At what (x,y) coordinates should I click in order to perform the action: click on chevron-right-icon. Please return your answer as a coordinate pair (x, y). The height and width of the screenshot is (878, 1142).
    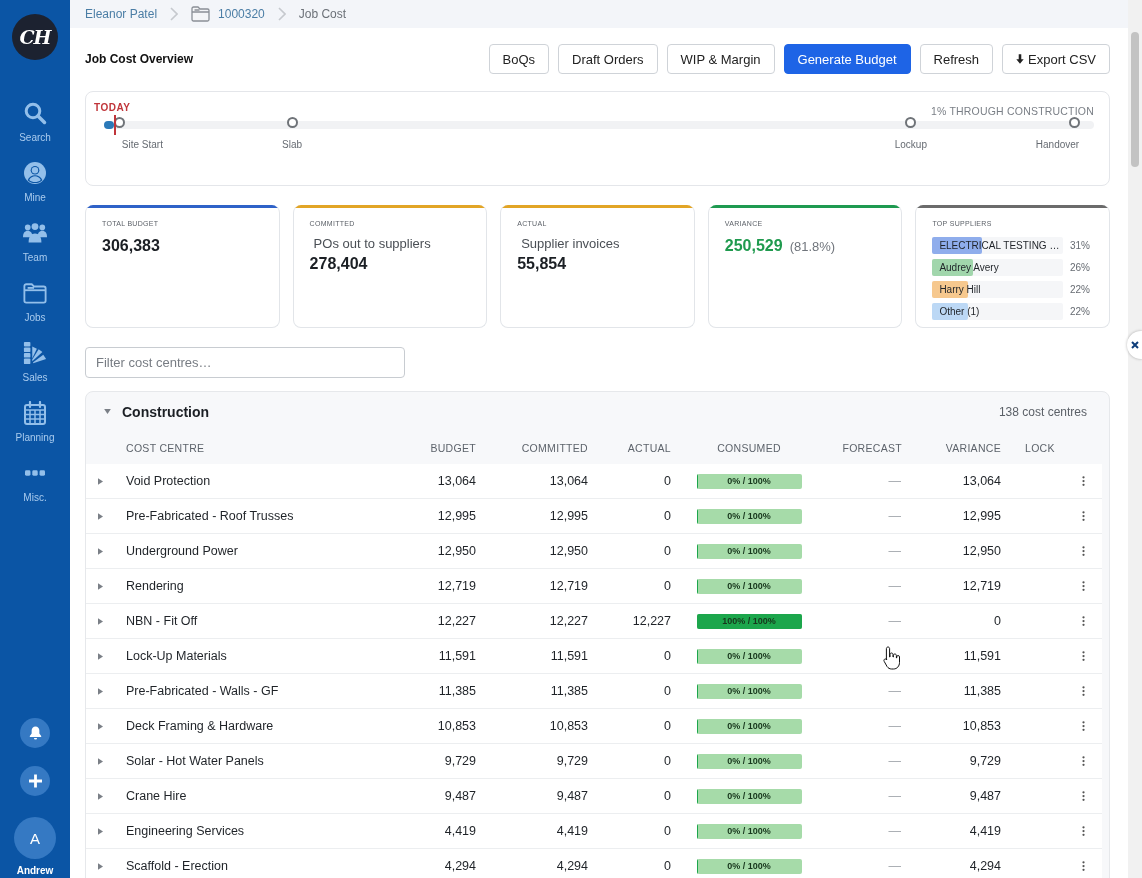
    Looking at the image, I should click on (281, 14).